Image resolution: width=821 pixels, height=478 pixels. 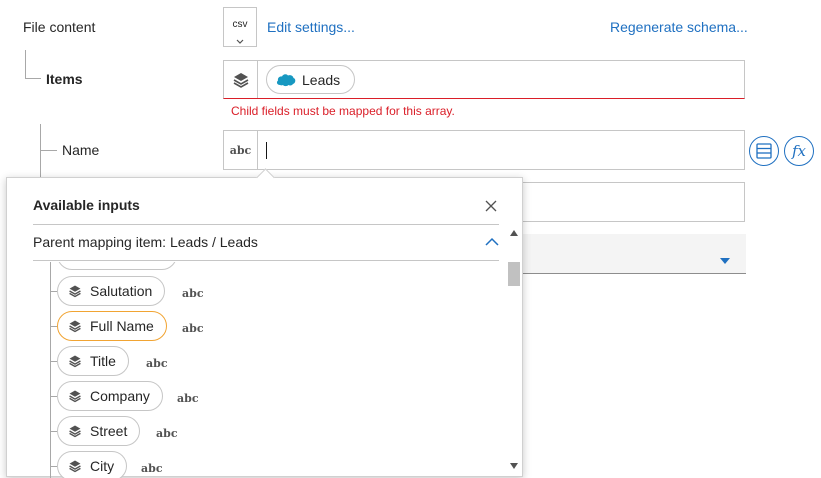 What do you see at coordinates (514, 274) in the screenshot?
I see `scrollbar-thumb` at bounding box center [514, 274].